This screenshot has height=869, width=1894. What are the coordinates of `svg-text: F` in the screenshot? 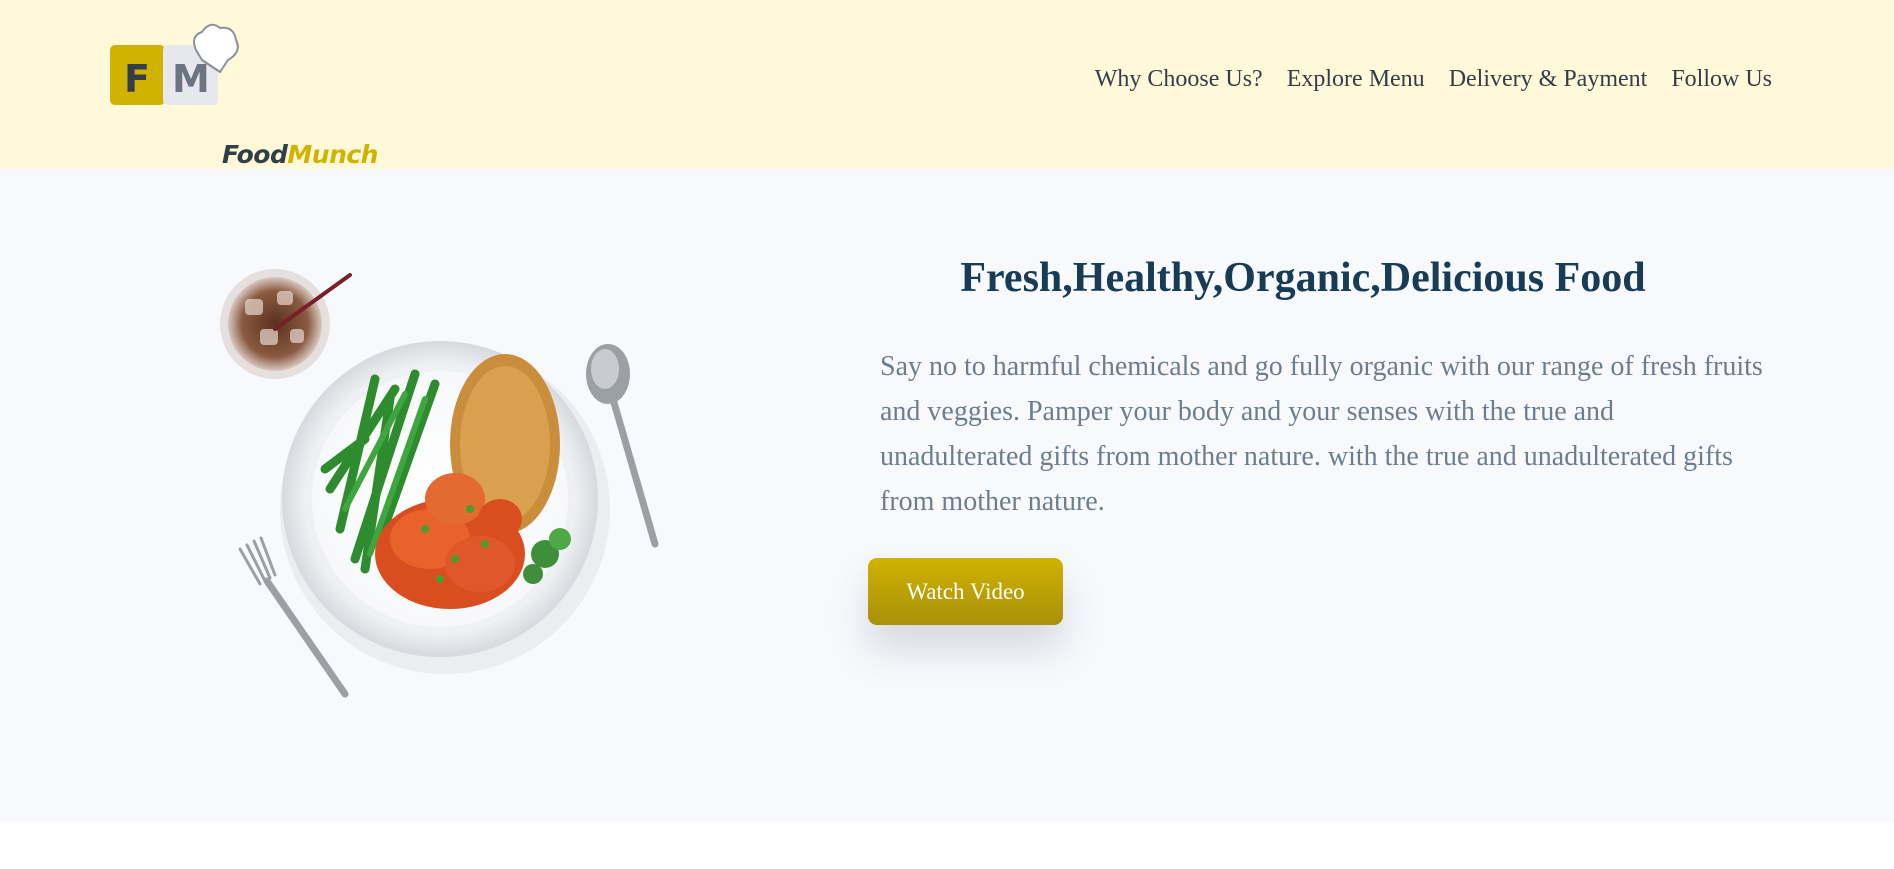 It's located at (137, 79).